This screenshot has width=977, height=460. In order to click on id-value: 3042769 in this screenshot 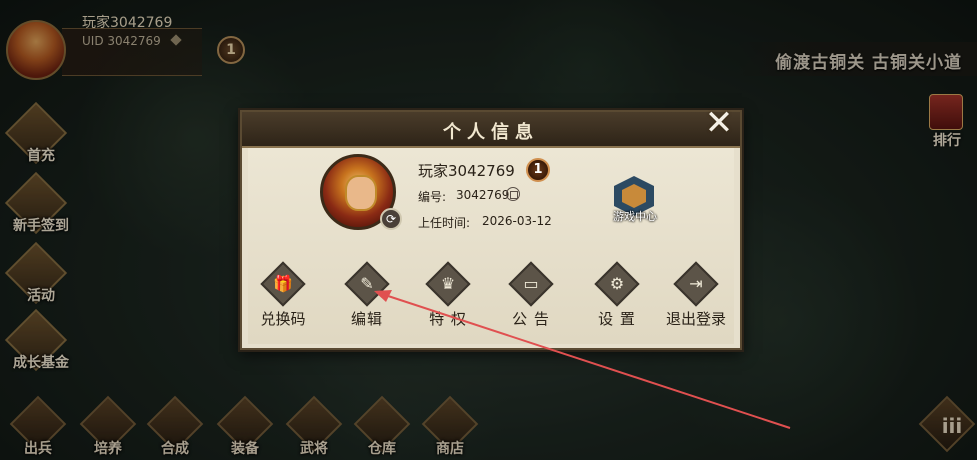, I will do `click(483, 195)`.